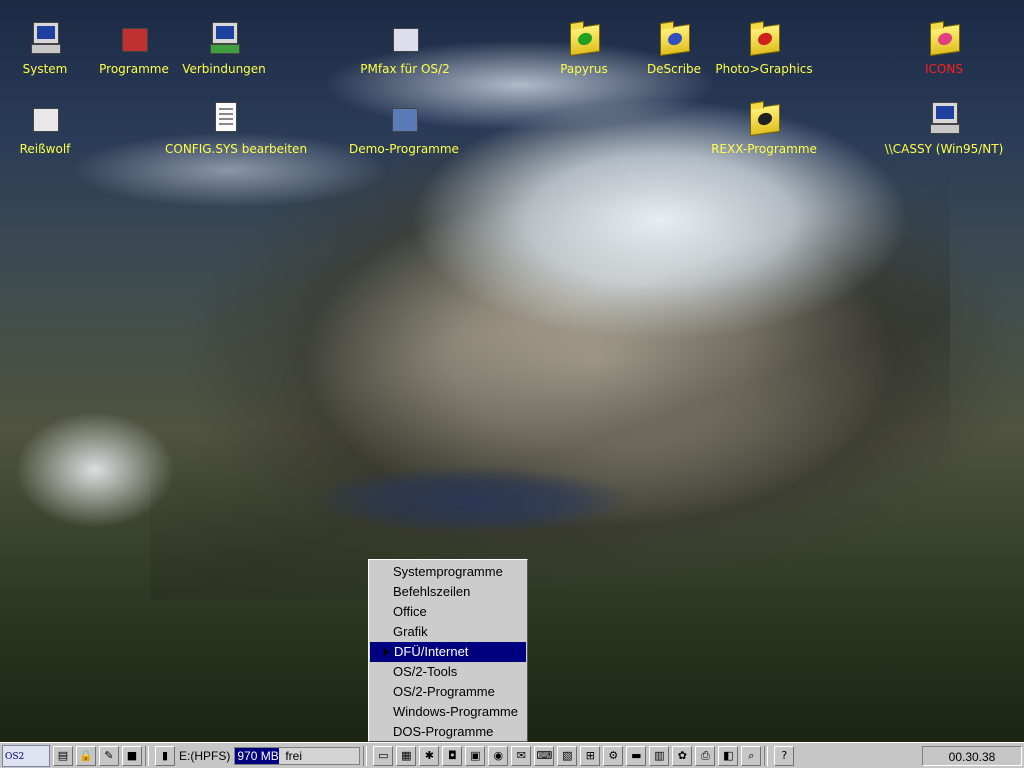  I want to click on window-list-icon: ▤, so click(63, 755).